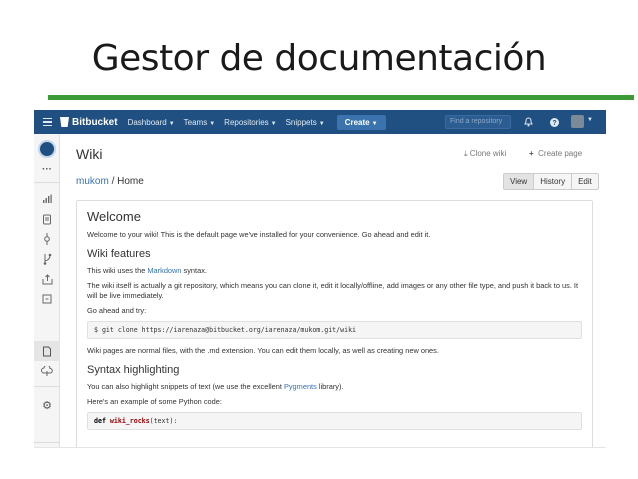 The height and width of the screenshot is (479, 638). What do you see at coordinates (163, 421) in the screenshot?
I see `code-args: (text):` at bounding box center [163, 421].